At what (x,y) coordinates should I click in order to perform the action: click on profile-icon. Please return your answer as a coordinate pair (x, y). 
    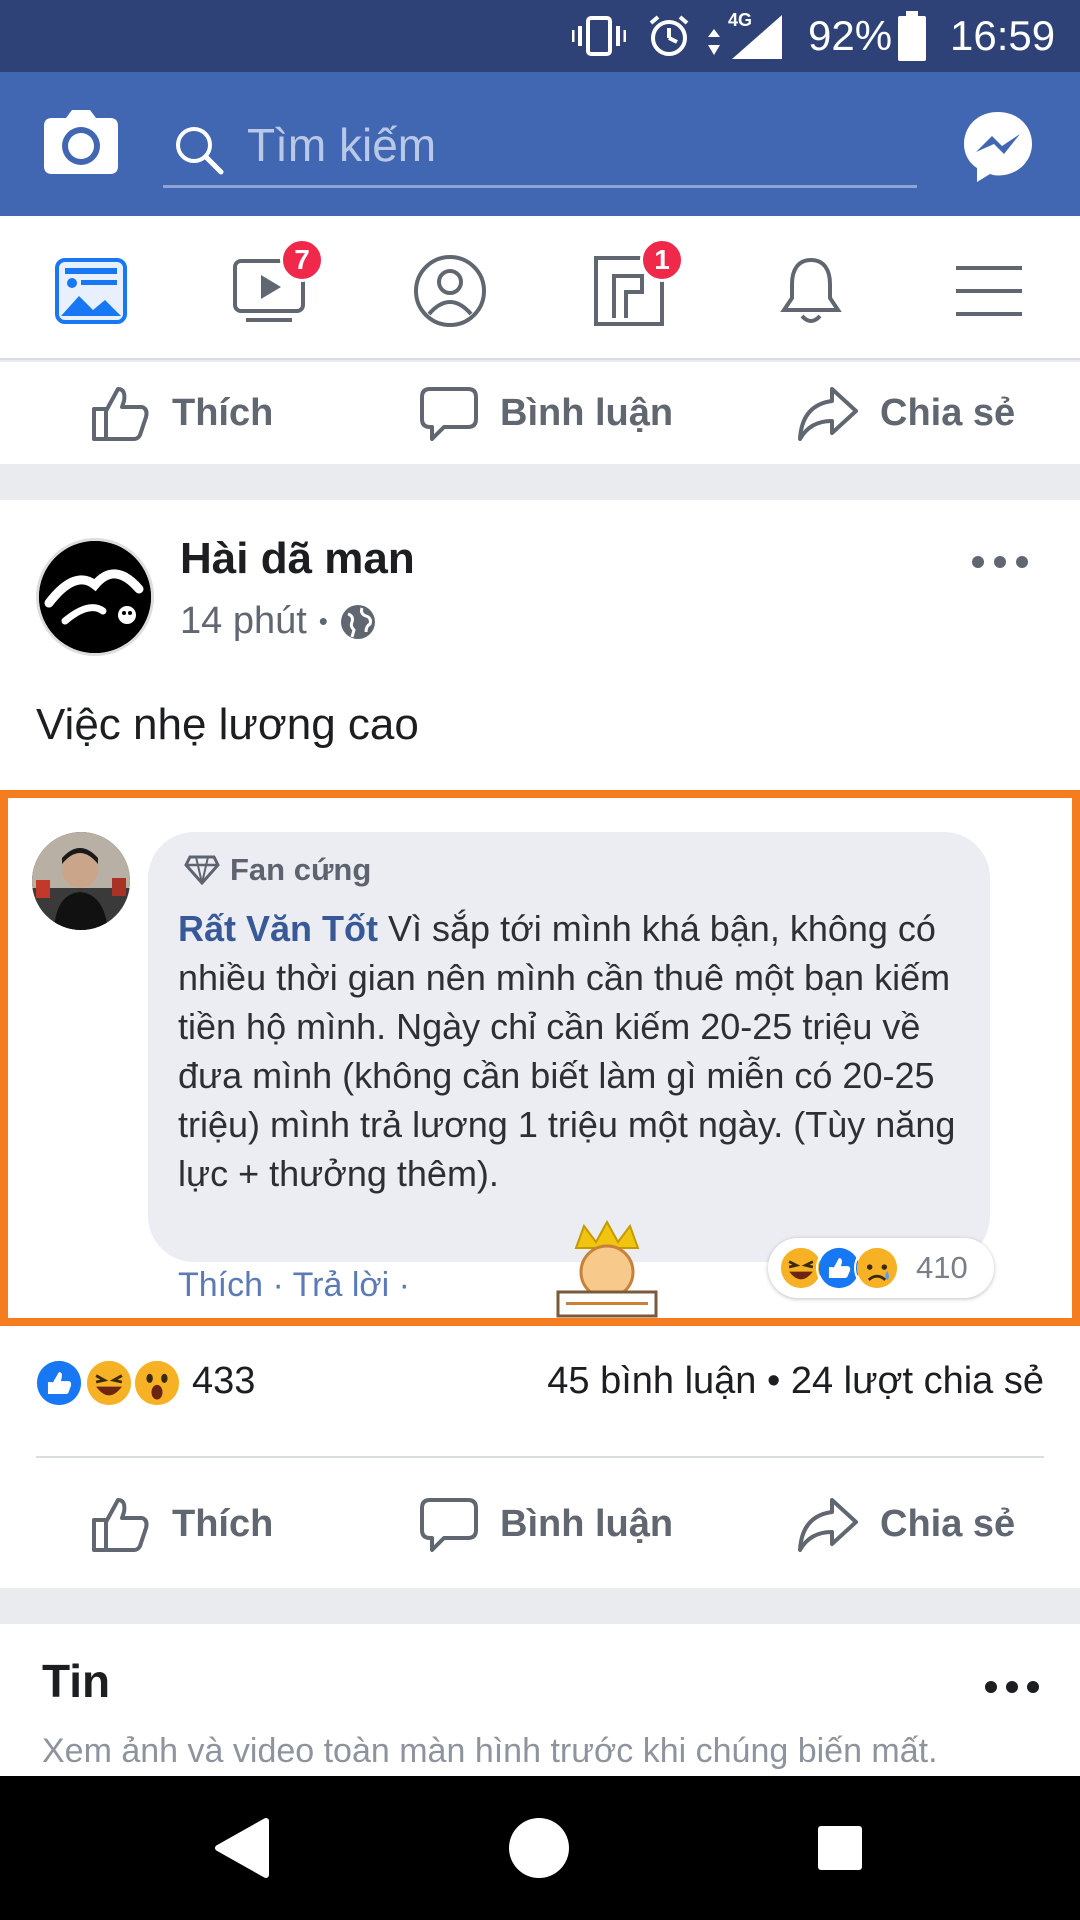
    Looking at the image, I should click on (450, 291).